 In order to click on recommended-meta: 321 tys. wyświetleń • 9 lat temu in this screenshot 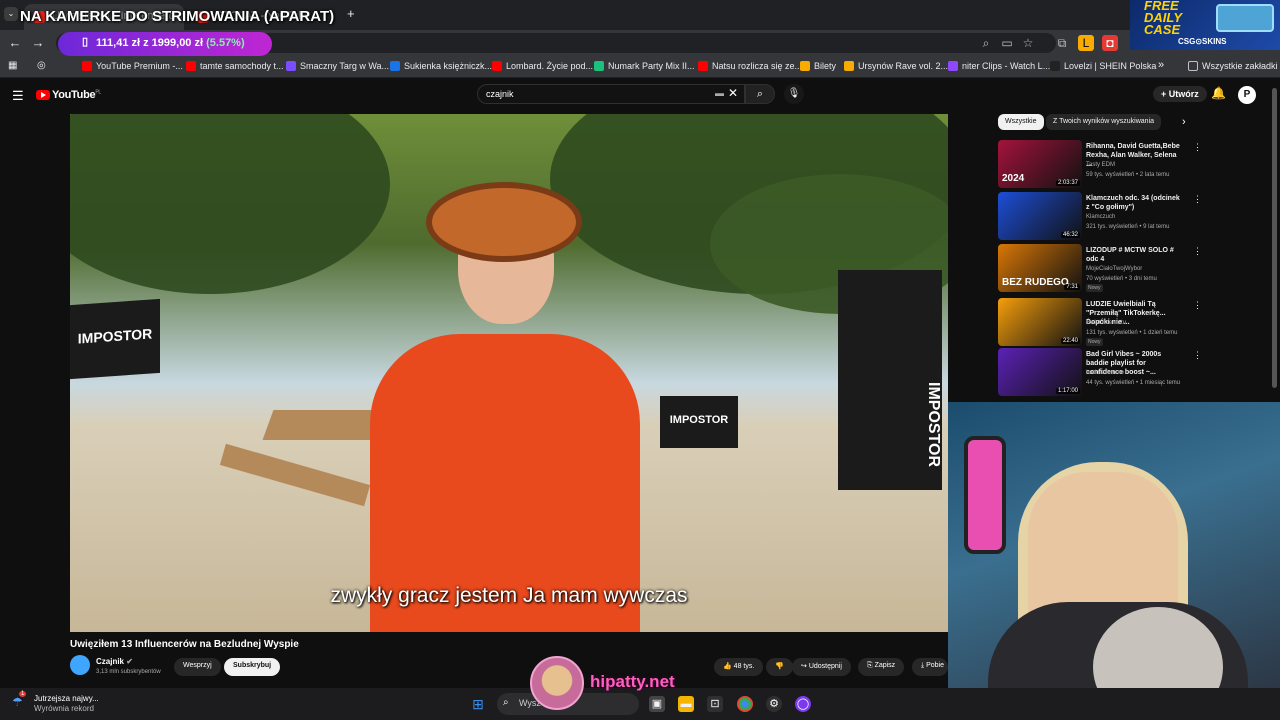, I will do `click(1128, 227)`.